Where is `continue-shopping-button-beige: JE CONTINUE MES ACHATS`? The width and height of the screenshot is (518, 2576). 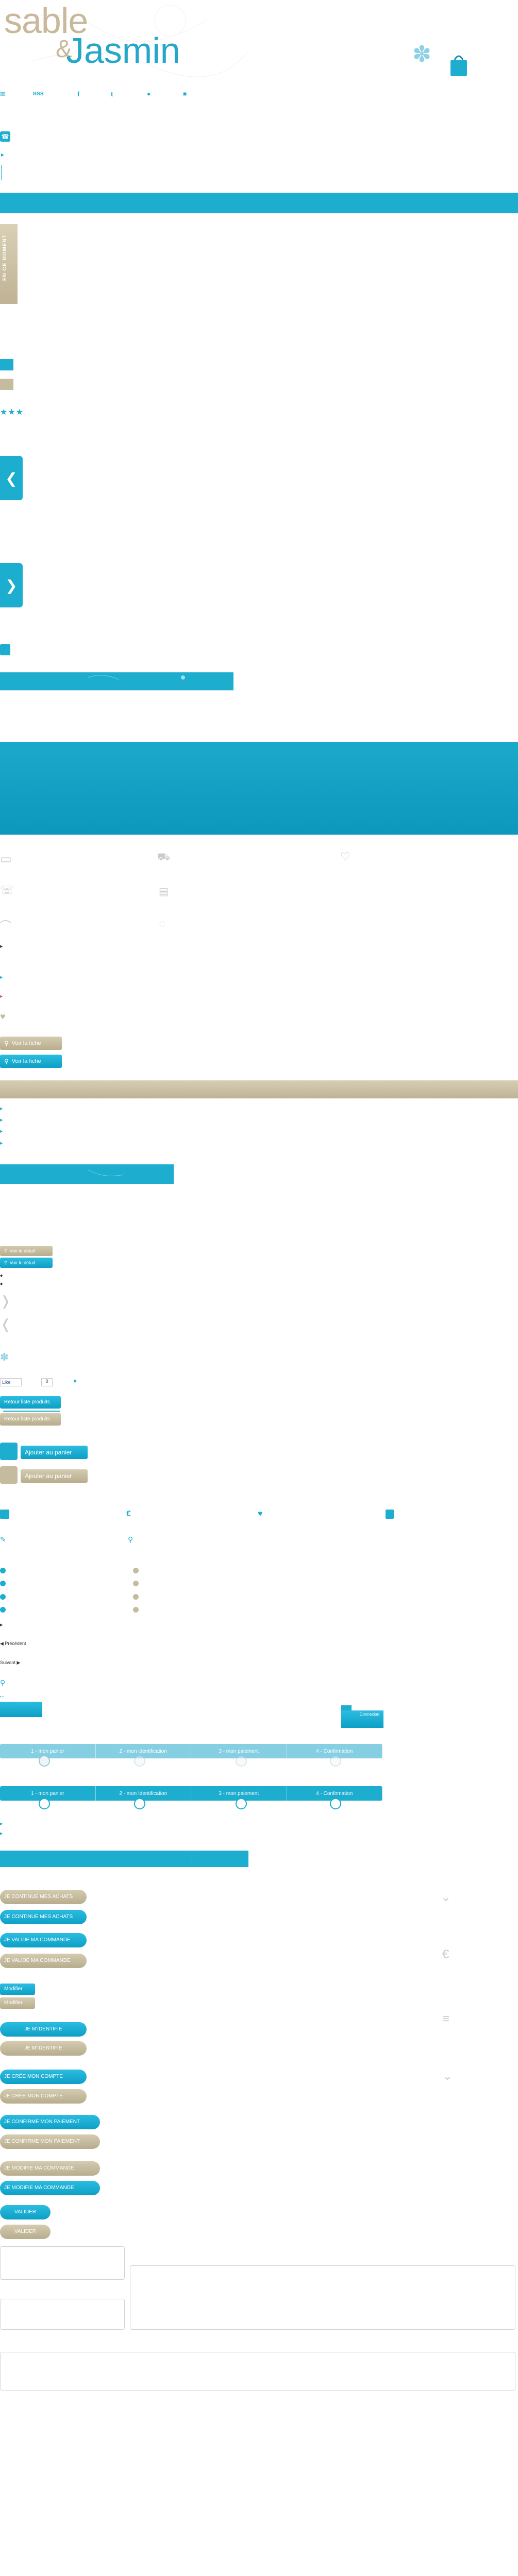 continue-shopping-button-beige: JE CONTINUE MES ACHATS is located at coordinates (43, 1897).